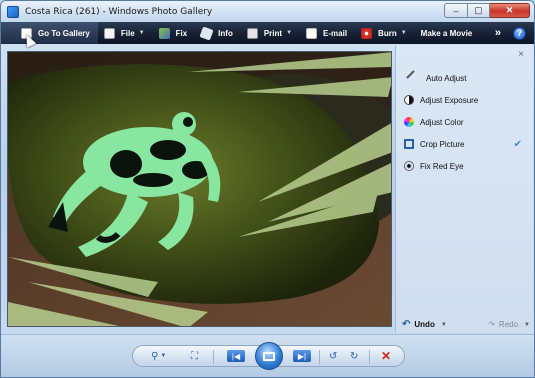 This screenshot has width=535, height=378. I want to click on burn-menu-button: Burn ▼, so click(385, 33).